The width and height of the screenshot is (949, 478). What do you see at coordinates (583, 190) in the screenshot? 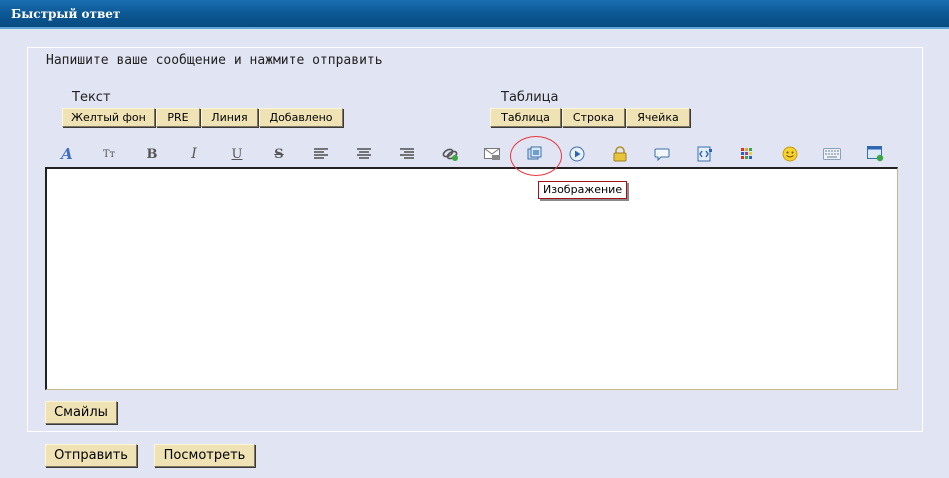
I see `image-tooltip: Изображение` at bounding box center [583, 190].